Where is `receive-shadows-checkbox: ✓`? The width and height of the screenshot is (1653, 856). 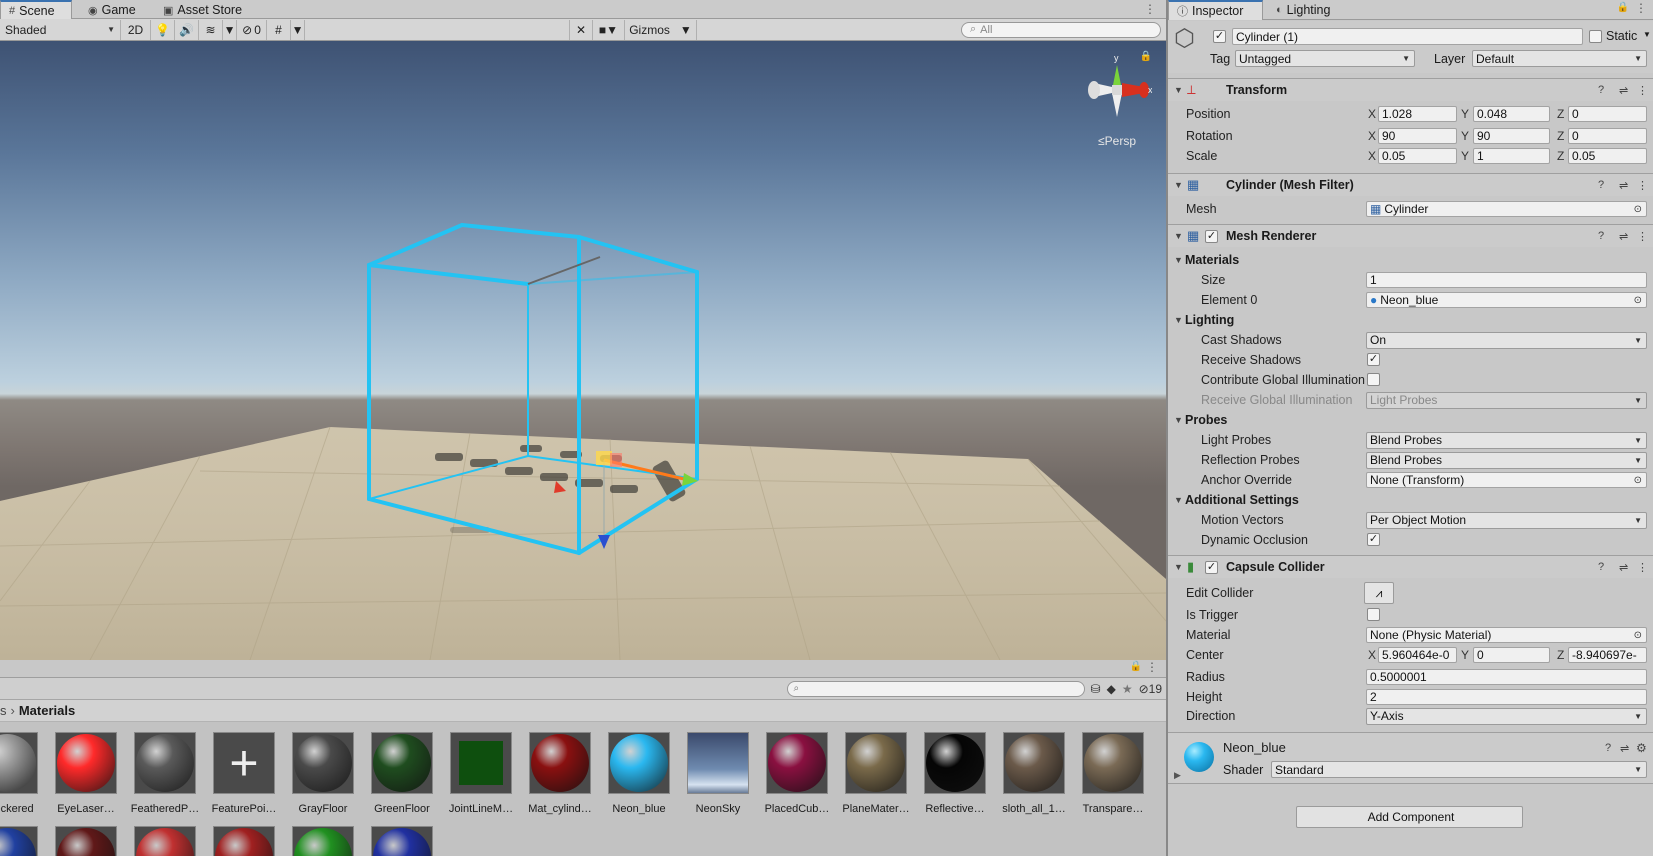
receive-shadows-checkbox: ✓ is located at coordinates (1373, 359).